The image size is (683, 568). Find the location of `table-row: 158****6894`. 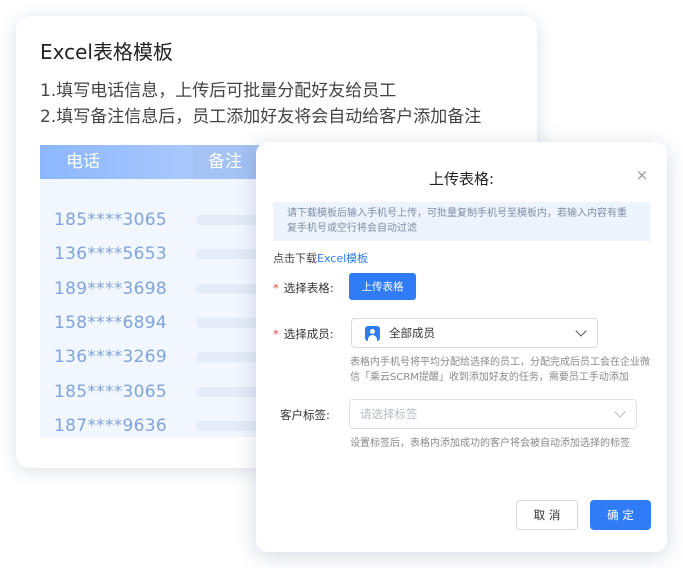

table-row: 158****6894 is located at coordinates (159, 323).